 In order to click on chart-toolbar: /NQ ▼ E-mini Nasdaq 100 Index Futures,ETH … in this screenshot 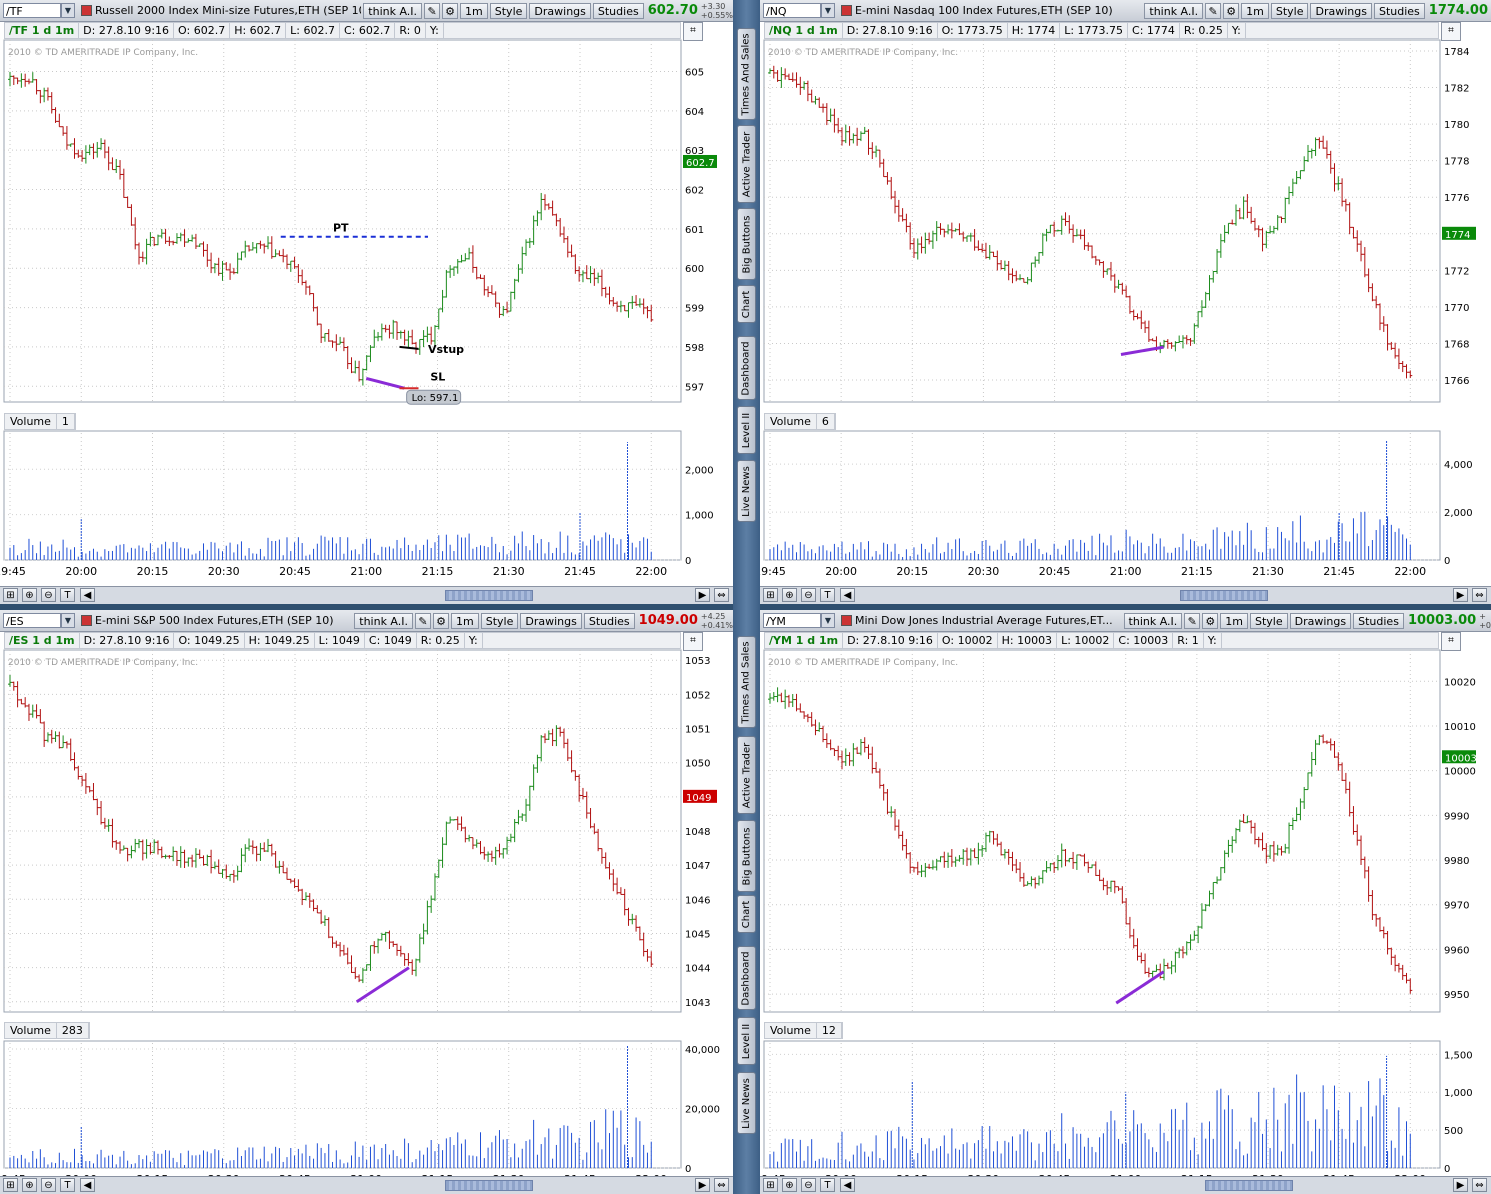, I will do `click(1125, 11)`.